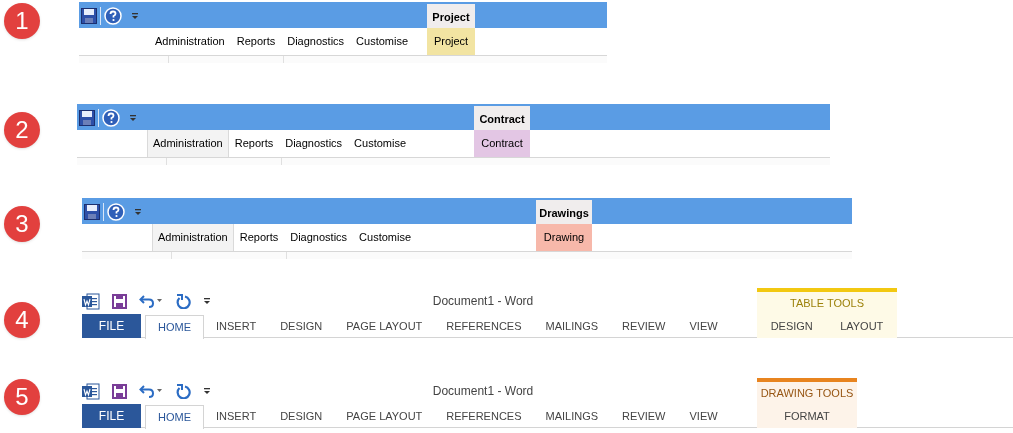 This screenshot has width=1013, height=433. What do you see at coordinates (451, 16) in the screenshot?
I see `context-header: Project` at bounding box center [451, 16].